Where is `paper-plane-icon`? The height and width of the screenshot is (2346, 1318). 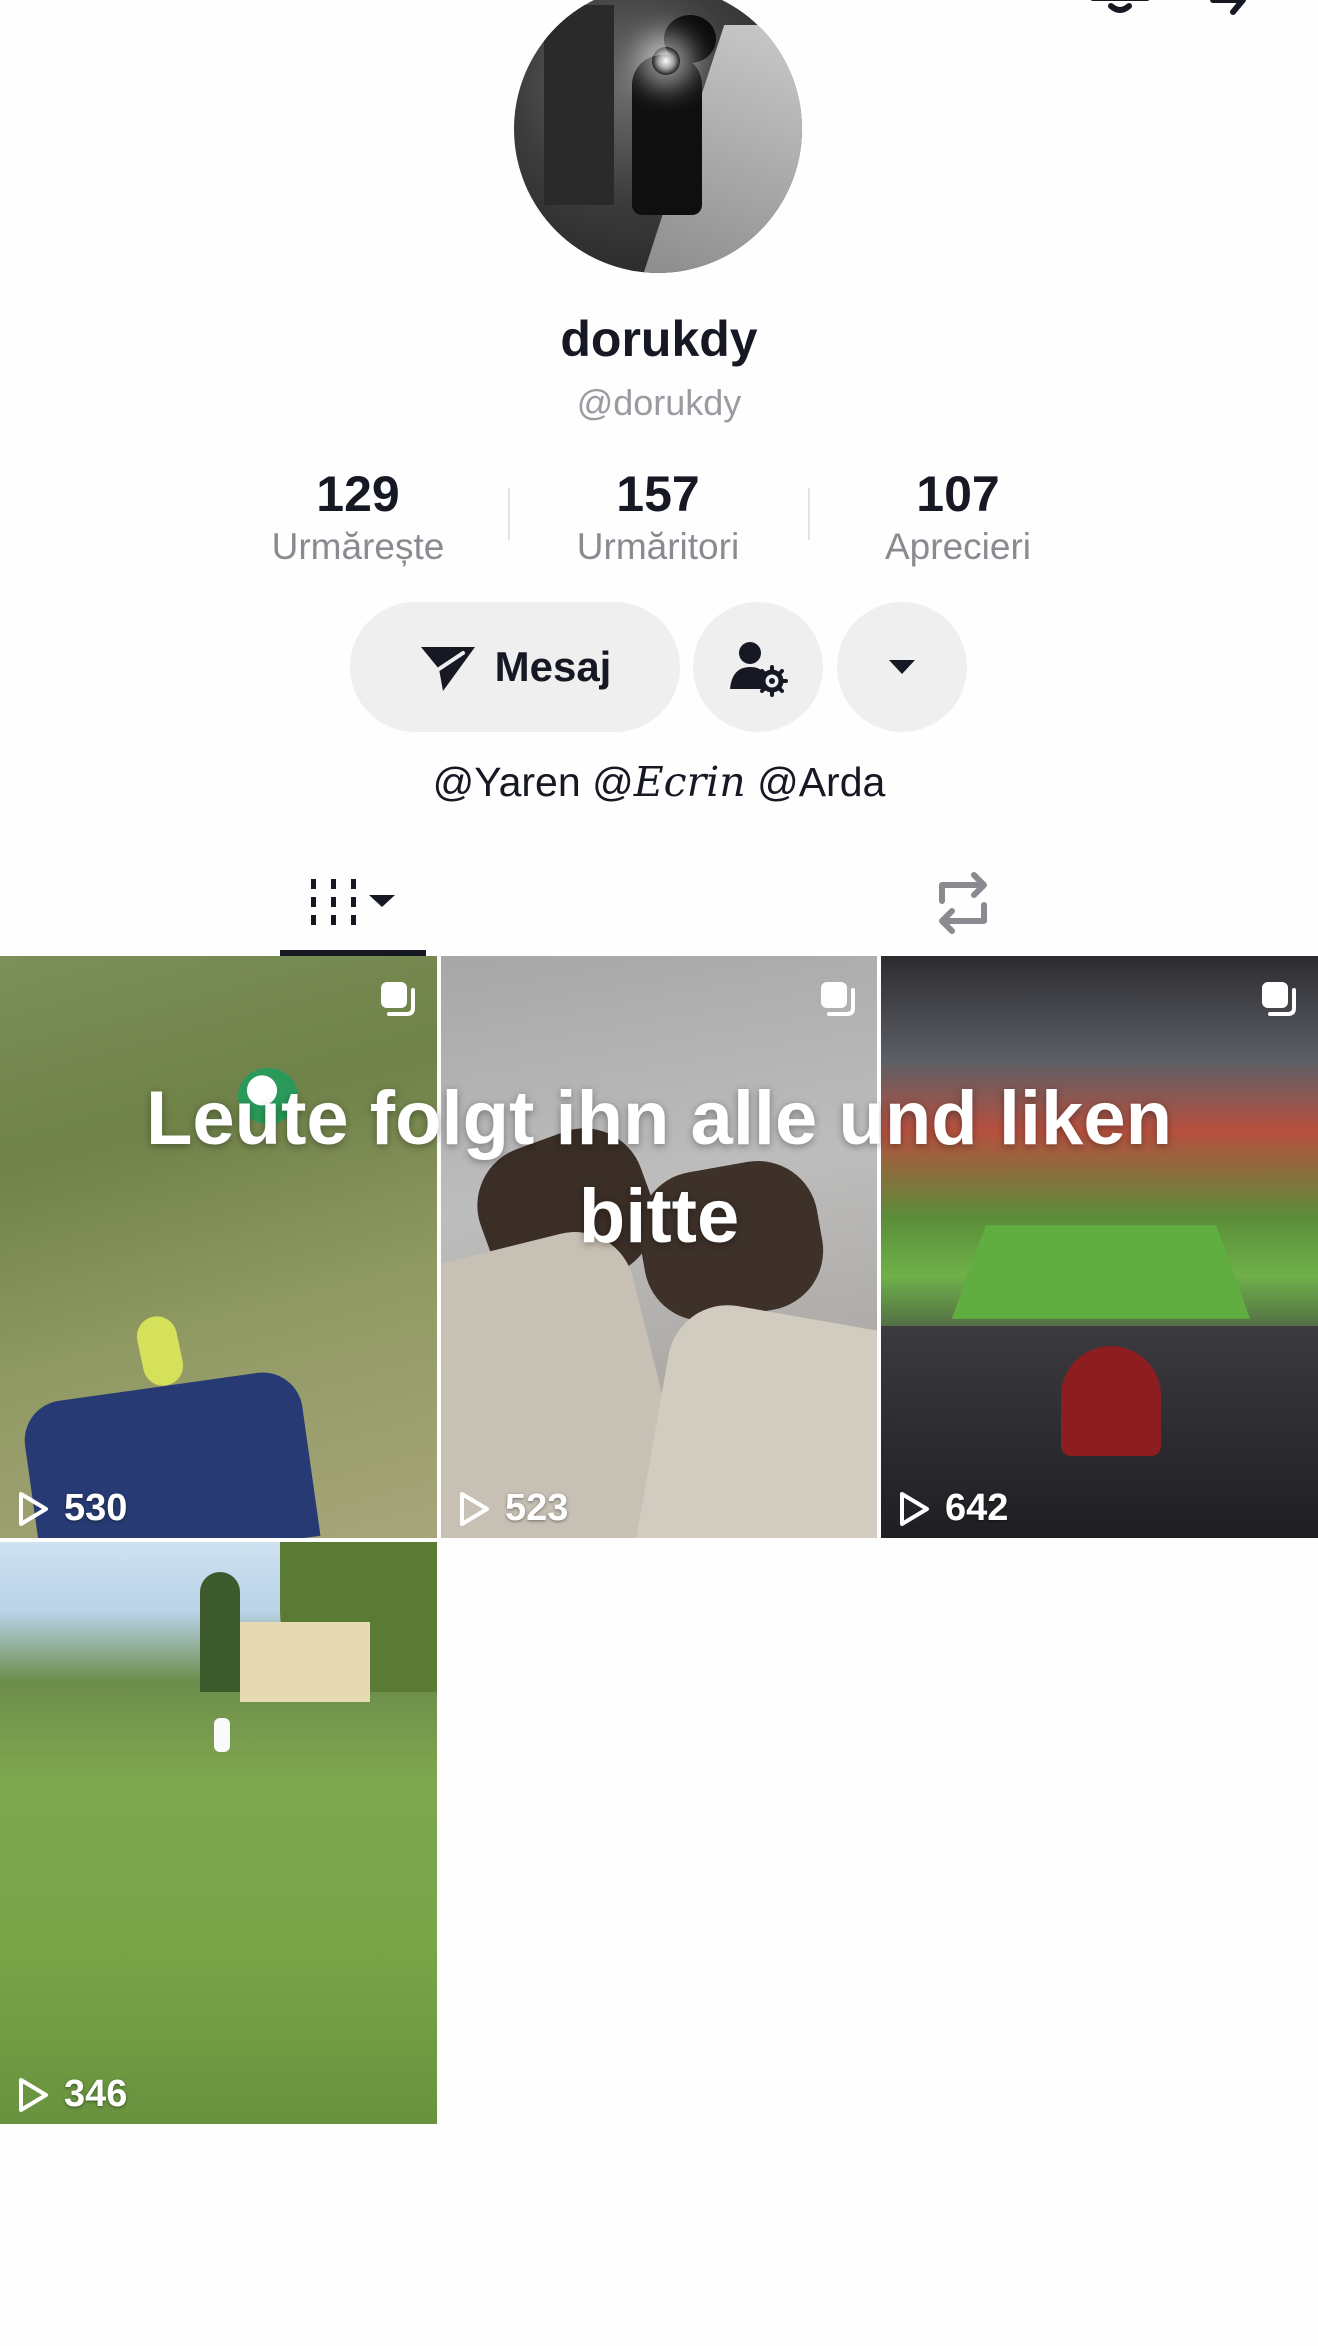
paper-plane-icon is located at coordinates (447, 669).